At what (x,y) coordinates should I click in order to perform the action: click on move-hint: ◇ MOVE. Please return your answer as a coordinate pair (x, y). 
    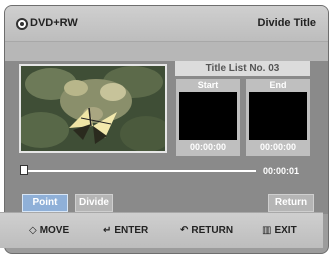
    Looking at the image, I should click on (49, 230).